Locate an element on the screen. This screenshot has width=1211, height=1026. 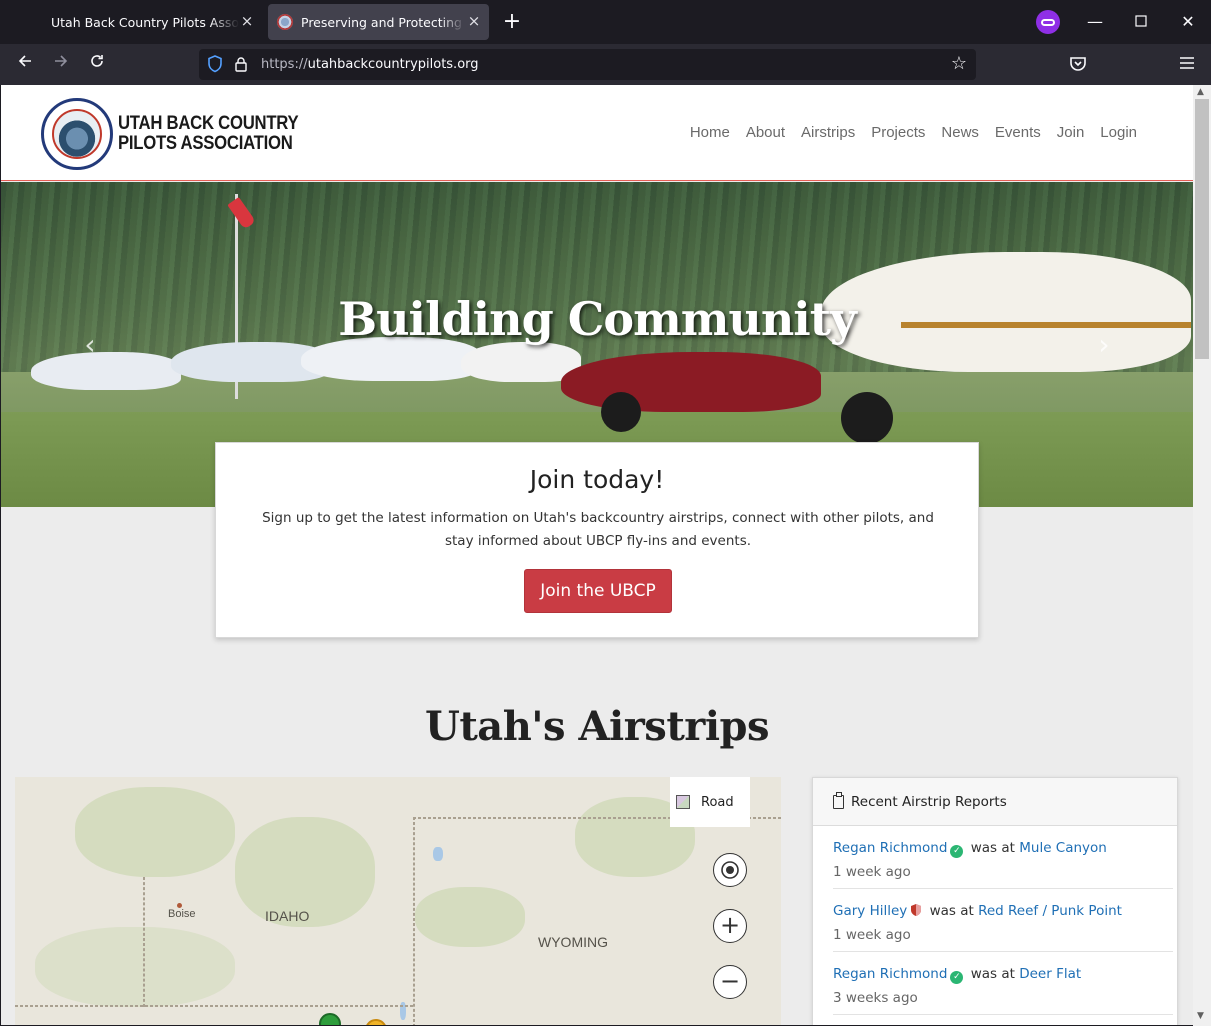
nav-events: Events is located at coordinates (1018, 132).